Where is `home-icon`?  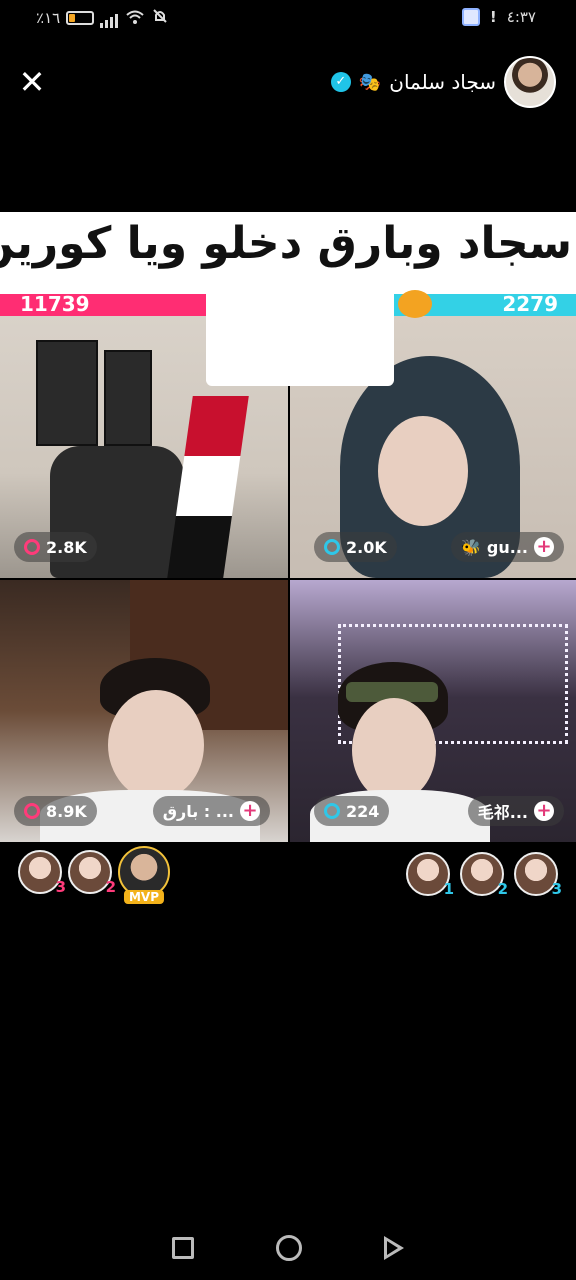
home-icon is located at coordinates (289, 1248).